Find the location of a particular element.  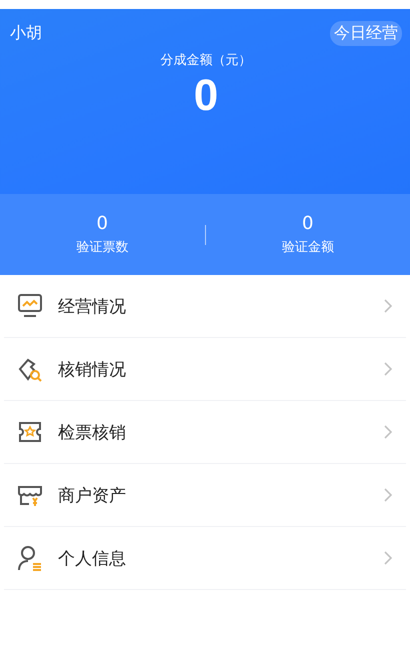

menu-item: 经营情况 is located at coordinates (205, 306).